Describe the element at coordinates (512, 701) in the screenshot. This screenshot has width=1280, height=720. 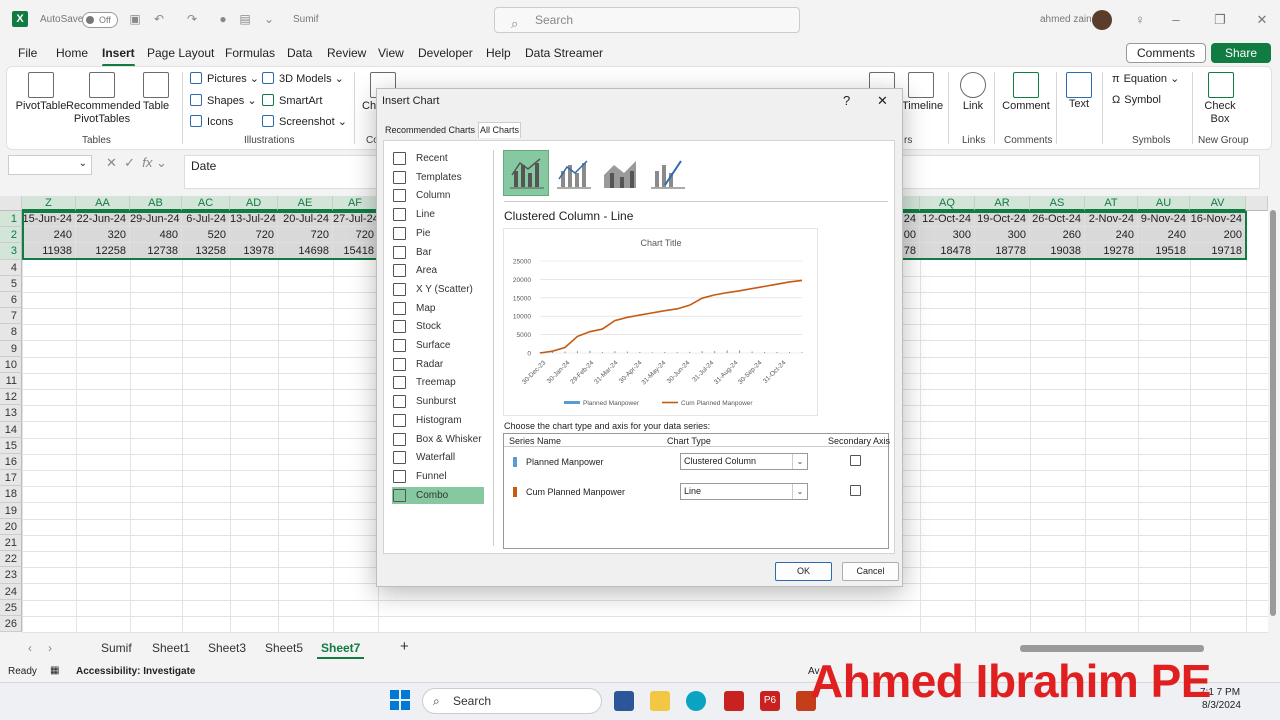
I see `taskbar-search: ⌕ Search` at that location.